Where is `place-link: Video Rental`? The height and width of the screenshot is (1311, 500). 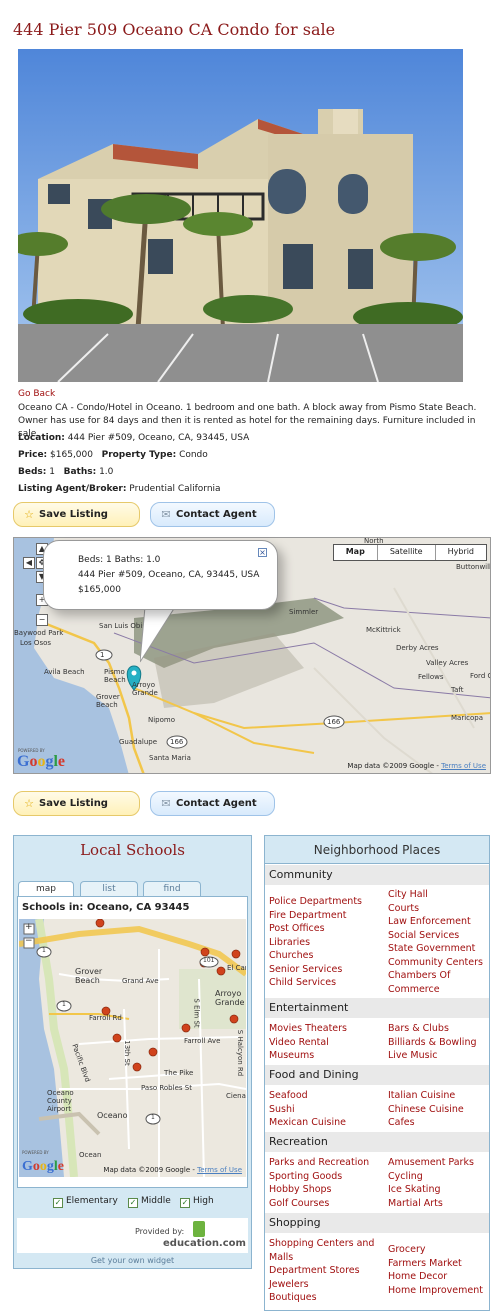 place-link: Video Rental is located at coordinates (308, 1043).